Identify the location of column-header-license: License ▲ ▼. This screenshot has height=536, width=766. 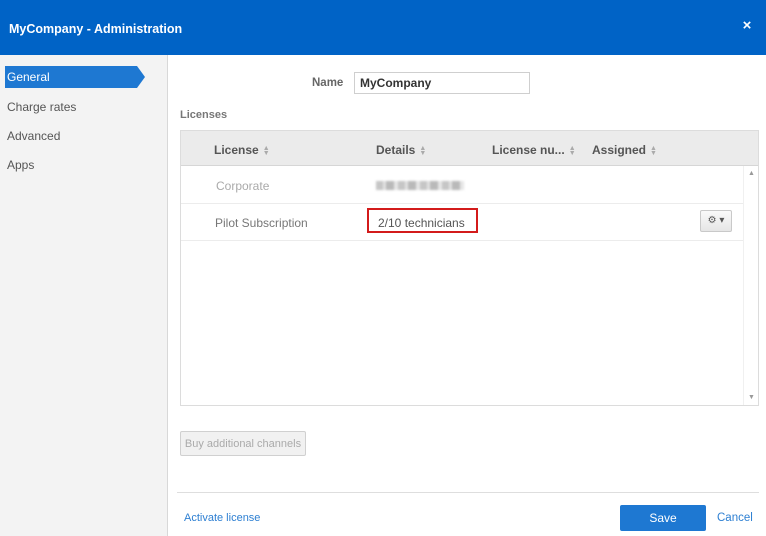
(242, 150).